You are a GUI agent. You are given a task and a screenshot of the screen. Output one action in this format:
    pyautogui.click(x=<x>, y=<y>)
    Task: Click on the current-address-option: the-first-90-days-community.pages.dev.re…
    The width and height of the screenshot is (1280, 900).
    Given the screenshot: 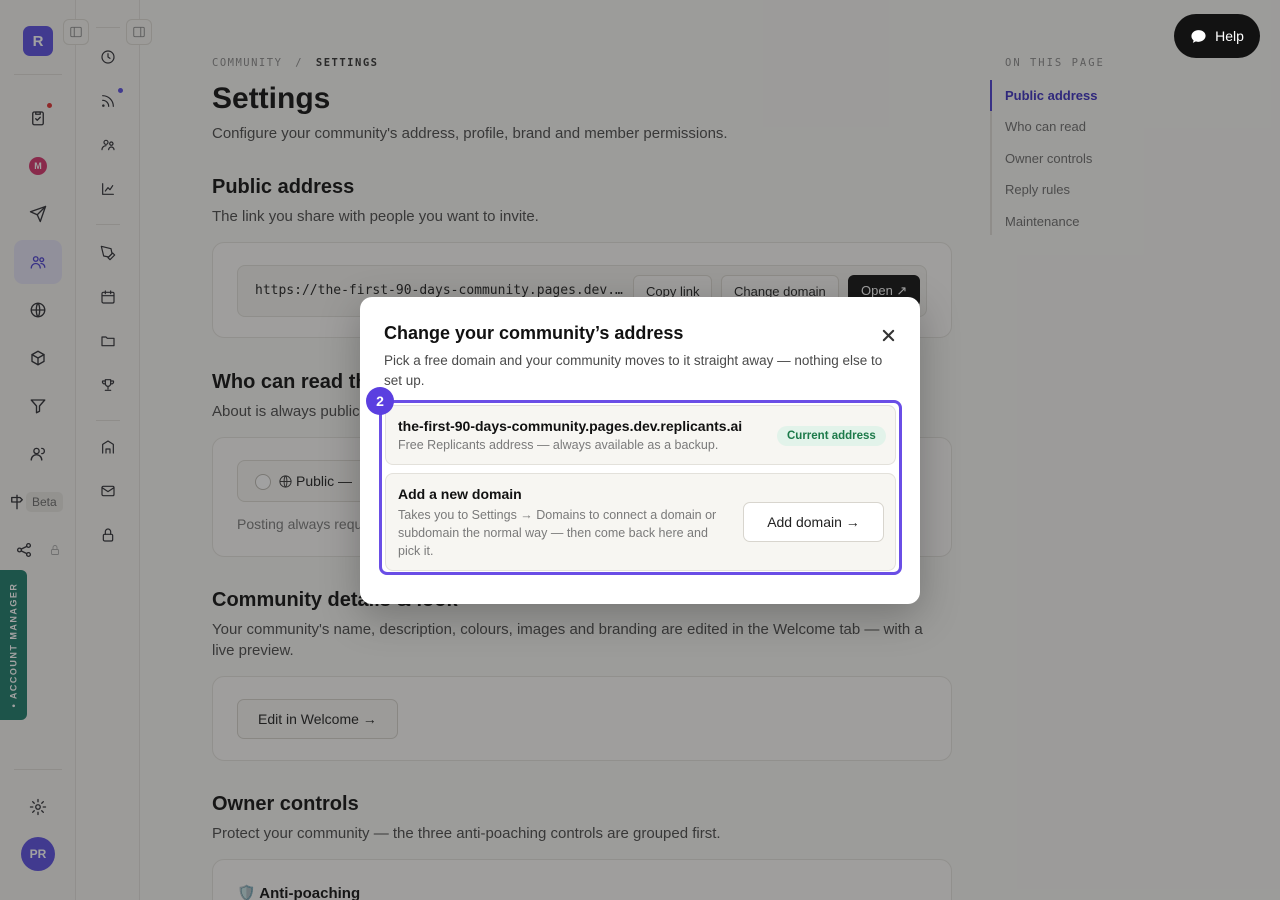 What is the action you would take?
    pyautogui.click(x=640, y=435)
    